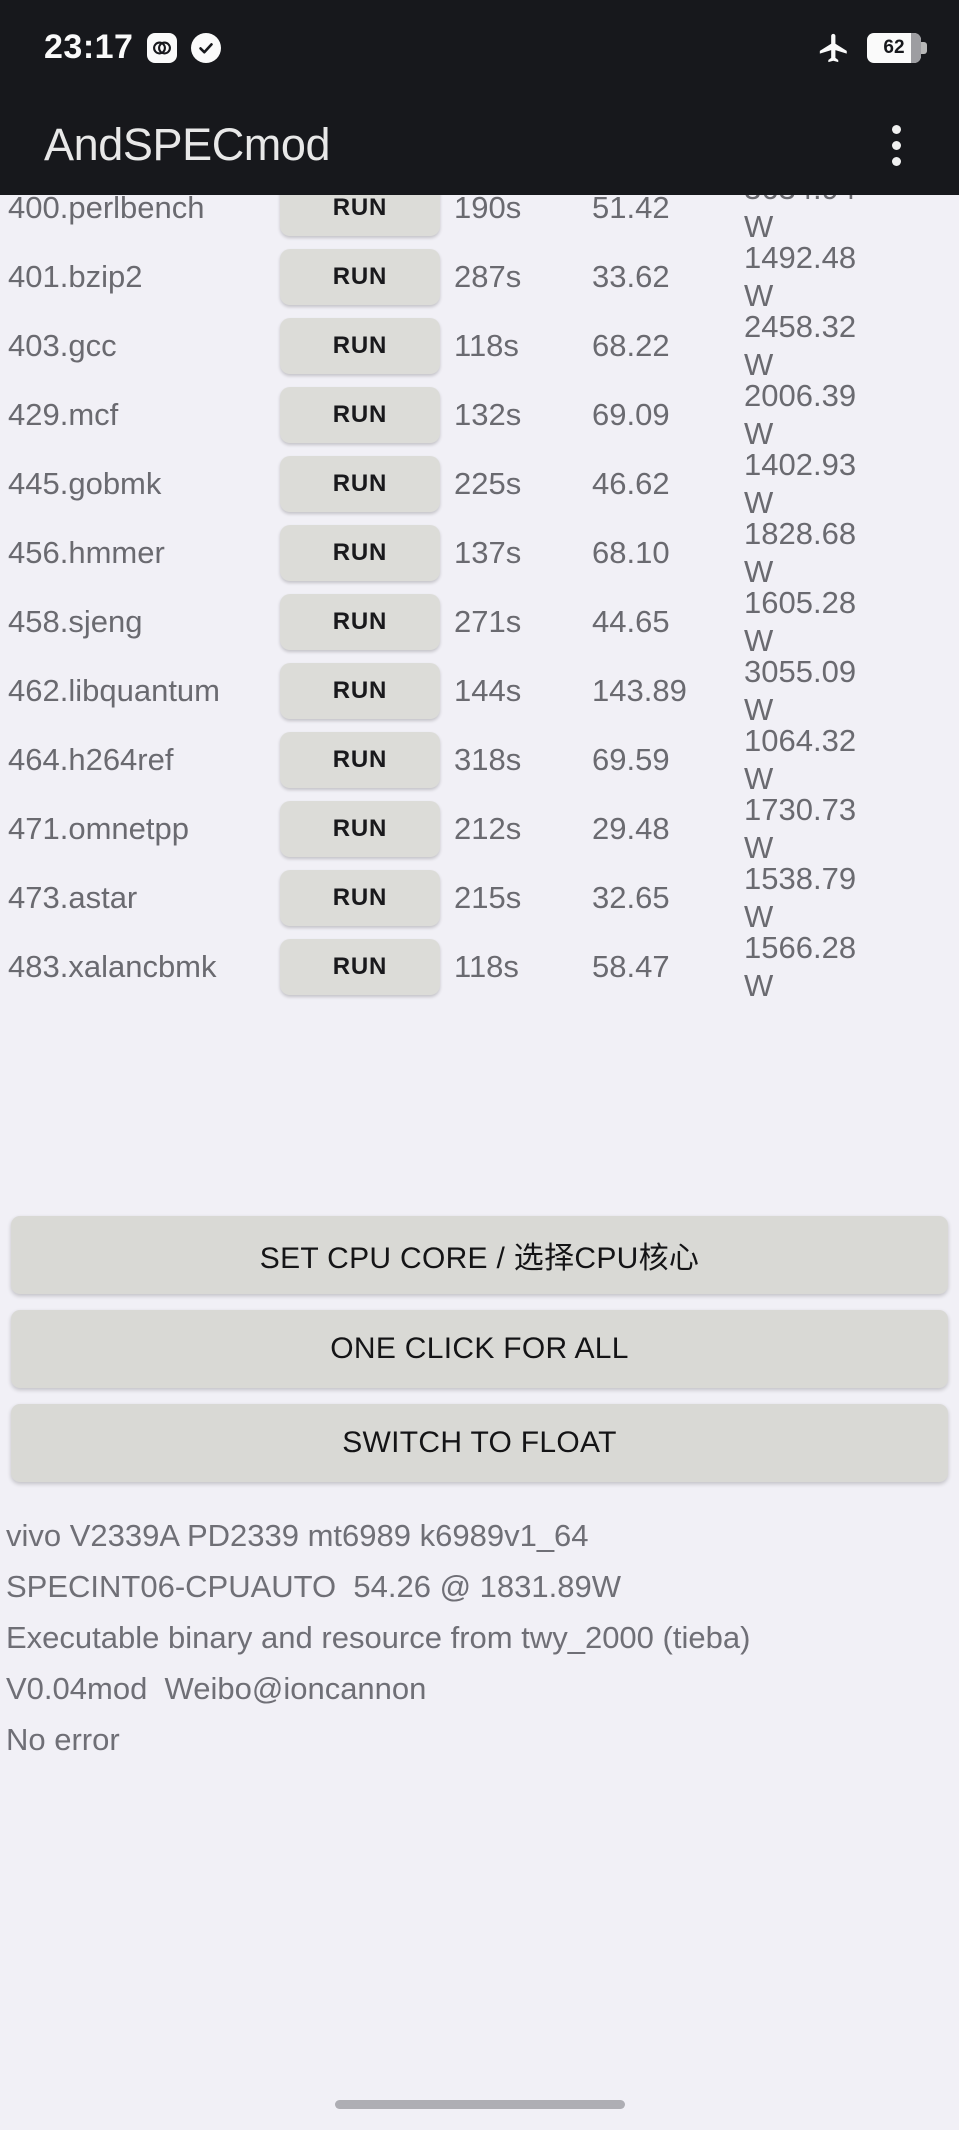  What do you see at coordinates (894, 47) in the screenshot?
I see `battery-level-label: 62` at bounding box center [894, 47].